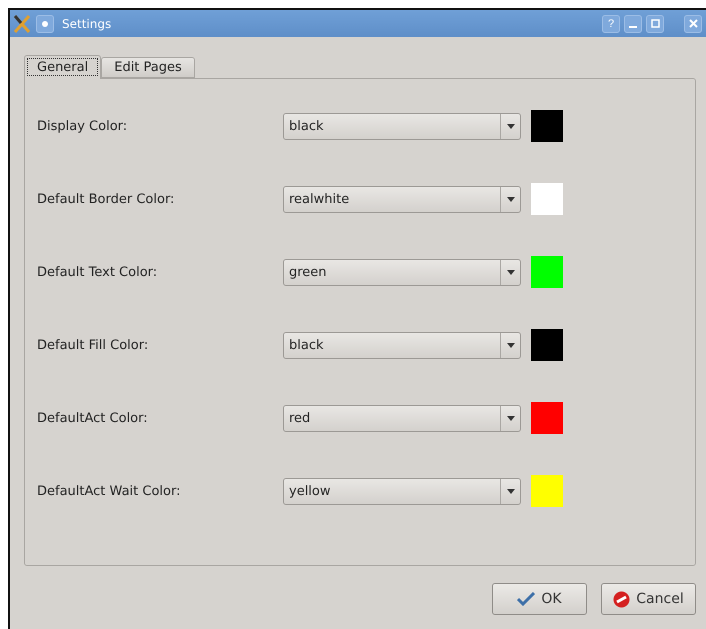 This screenshot has width=706, height=629. What do you see at coordinates (633, 27) in the screenshot?
I see `minimize-icon` at bounding box center [633, 27].